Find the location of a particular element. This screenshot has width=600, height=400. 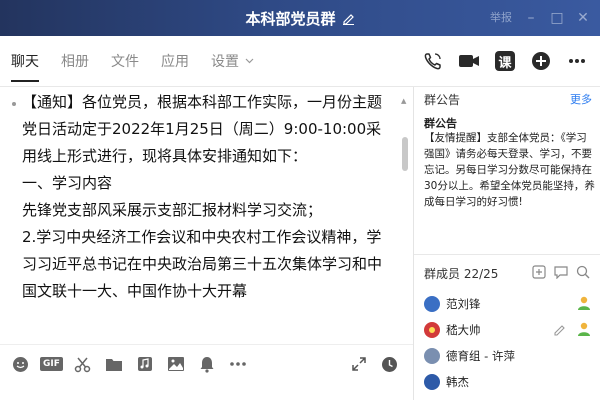

member-name: 范刘锋 is located at coordinates (463, 304).